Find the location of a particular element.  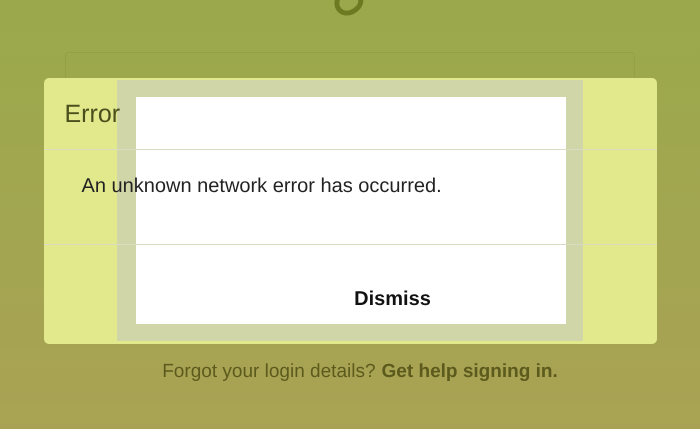

error-message: An unknown network error has occurred. is located at coordinates (261, 186).